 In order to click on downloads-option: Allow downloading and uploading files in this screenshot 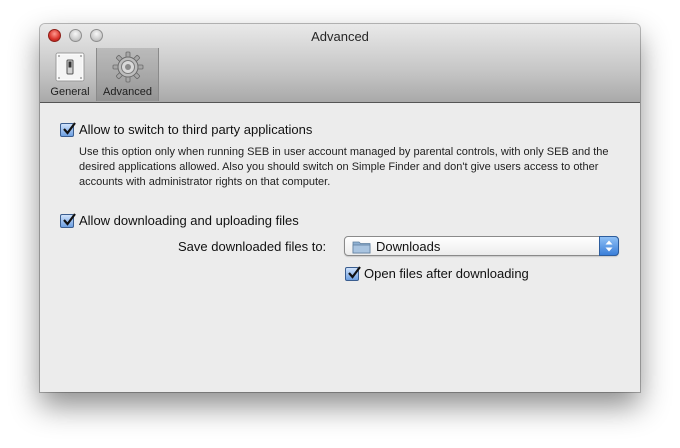, I will do `click(179, 220)`.